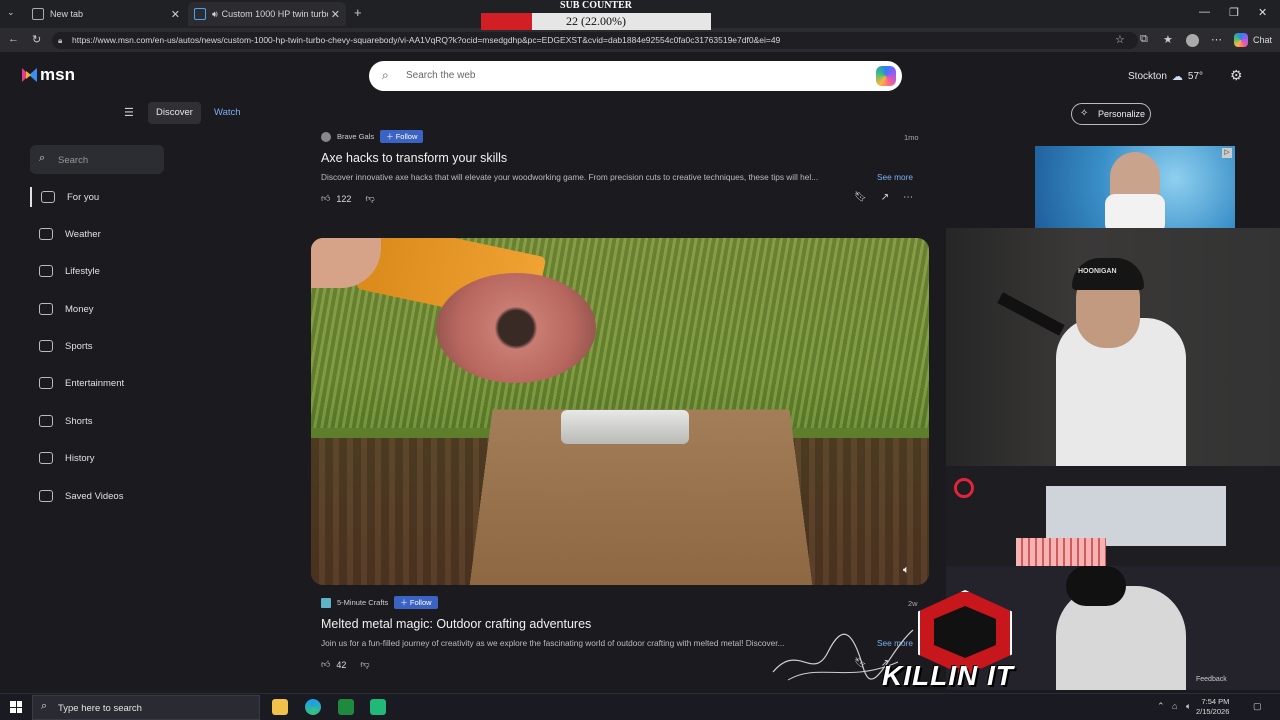 The image size is (1280, 720). I want to click on notifications-icon: ▢, so click(1257, 706).